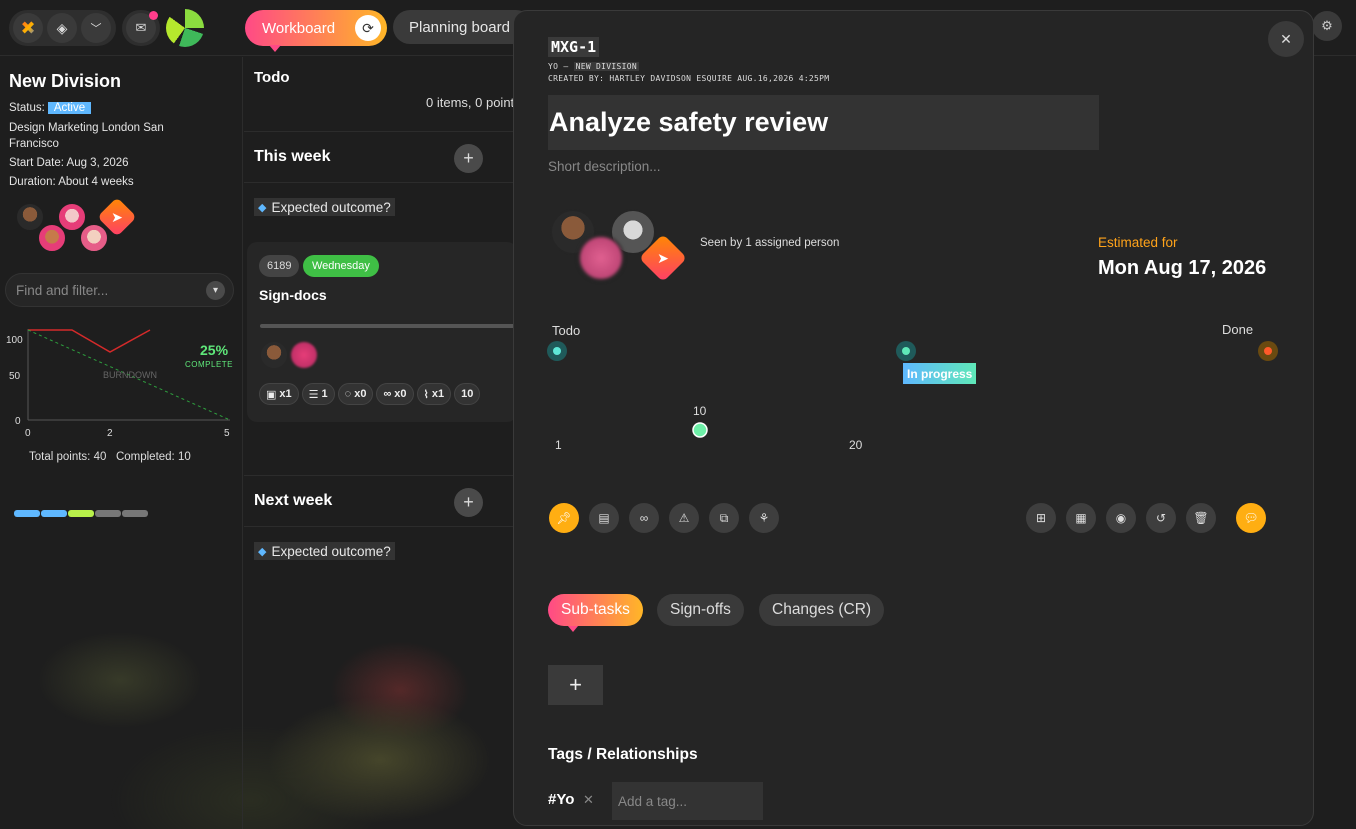 The height and width of the screenshot is (829, 1356). I want to click on history-icon: ↺, so click(1161, 518).